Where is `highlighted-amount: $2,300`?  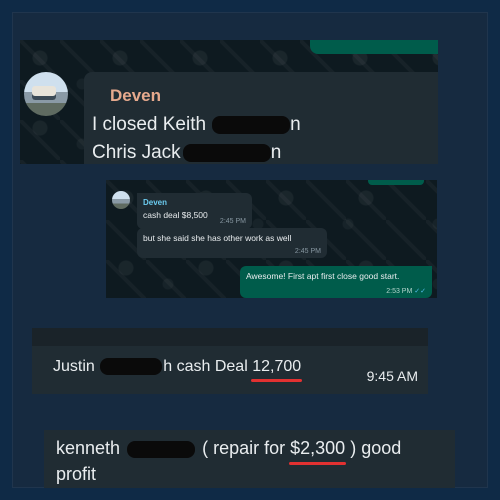 highlighted-amount: $2,300 is located at coordinates (318, 451).